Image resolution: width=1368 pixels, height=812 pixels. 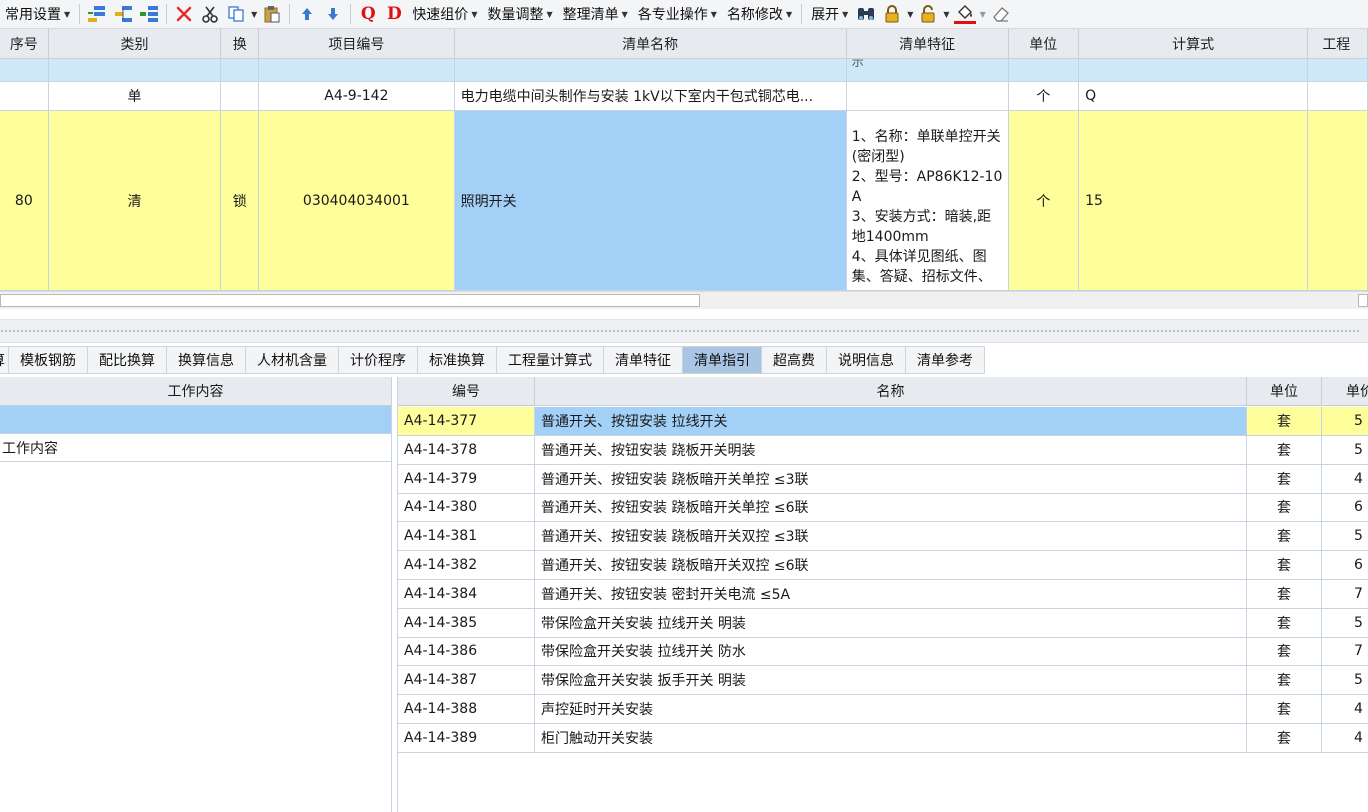 I want to click on insert-child-icon, so click(x=123, y=14).